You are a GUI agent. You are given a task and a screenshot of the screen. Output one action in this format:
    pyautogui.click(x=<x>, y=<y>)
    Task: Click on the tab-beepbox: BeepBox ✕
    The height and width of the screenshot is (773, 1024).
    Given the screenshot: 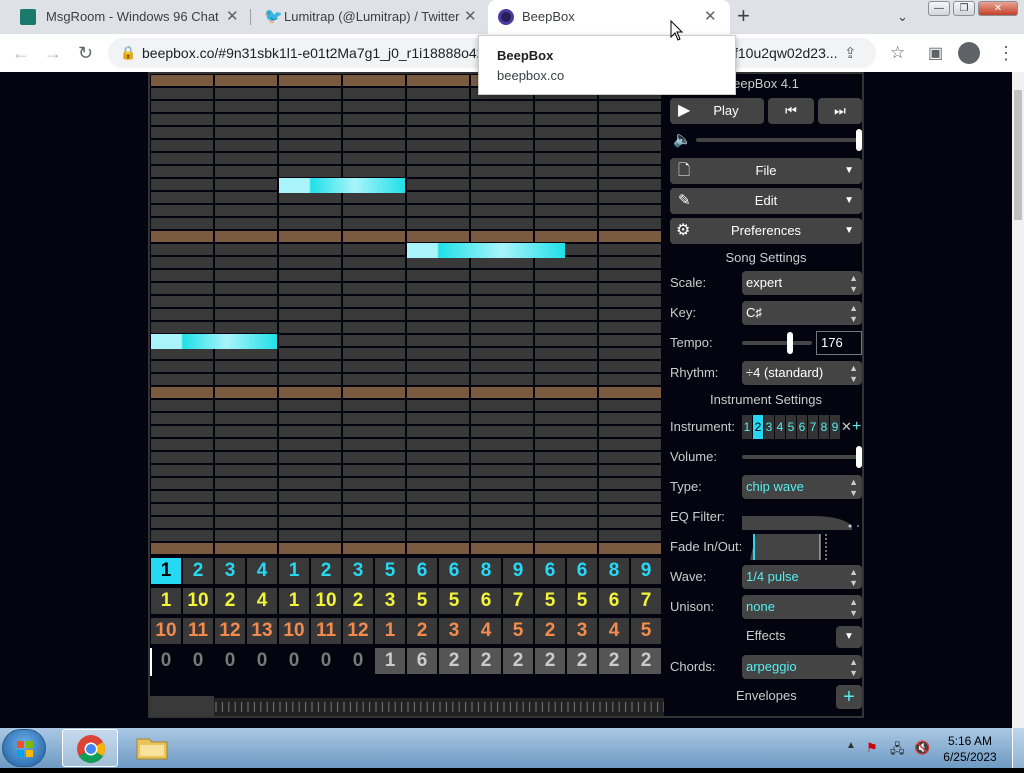 What is the action you would take?
    pyautogui.click(x=609, y=17)
    